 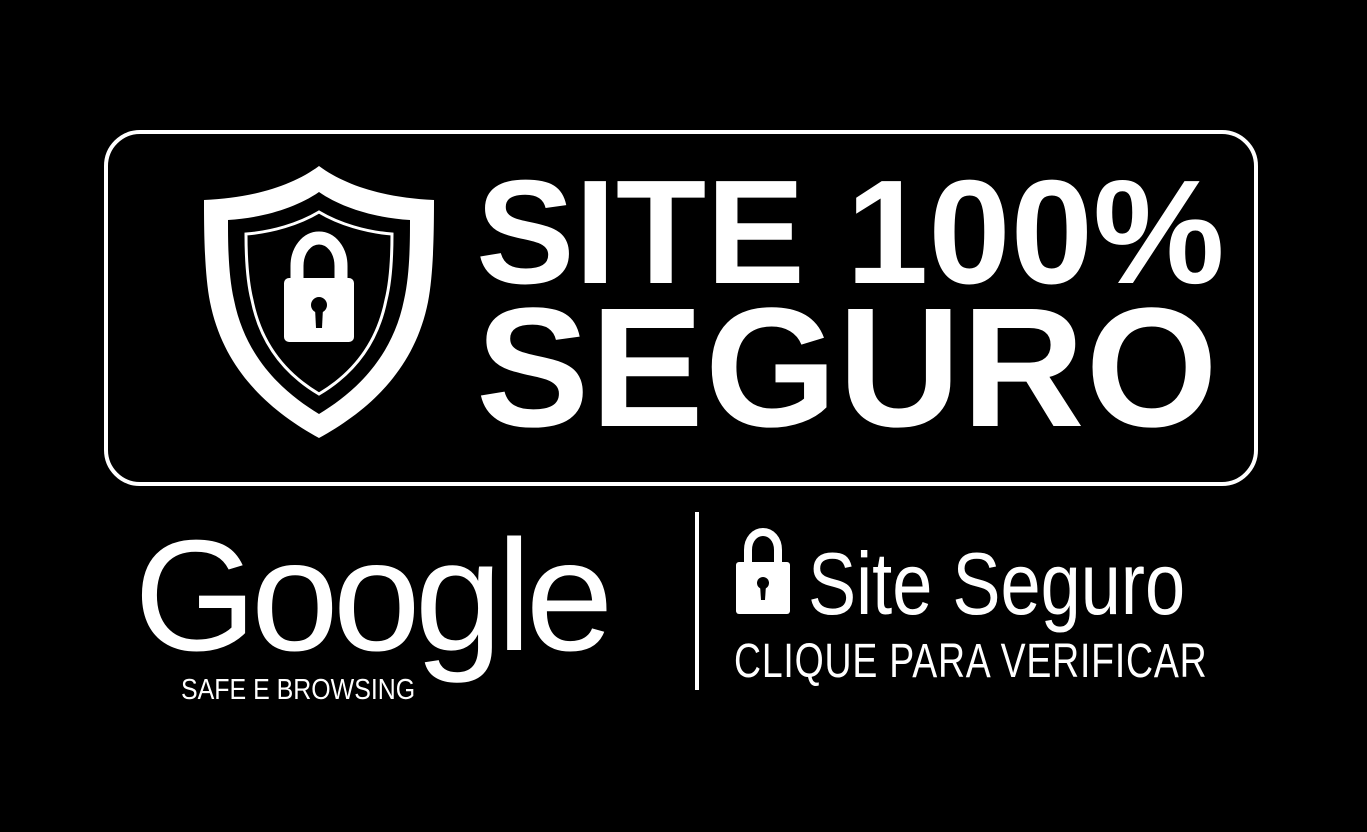 What do you see at coordinates (763, 571) in the screenshot?
I see `padlock-icon` at bounding box center [763, 571].